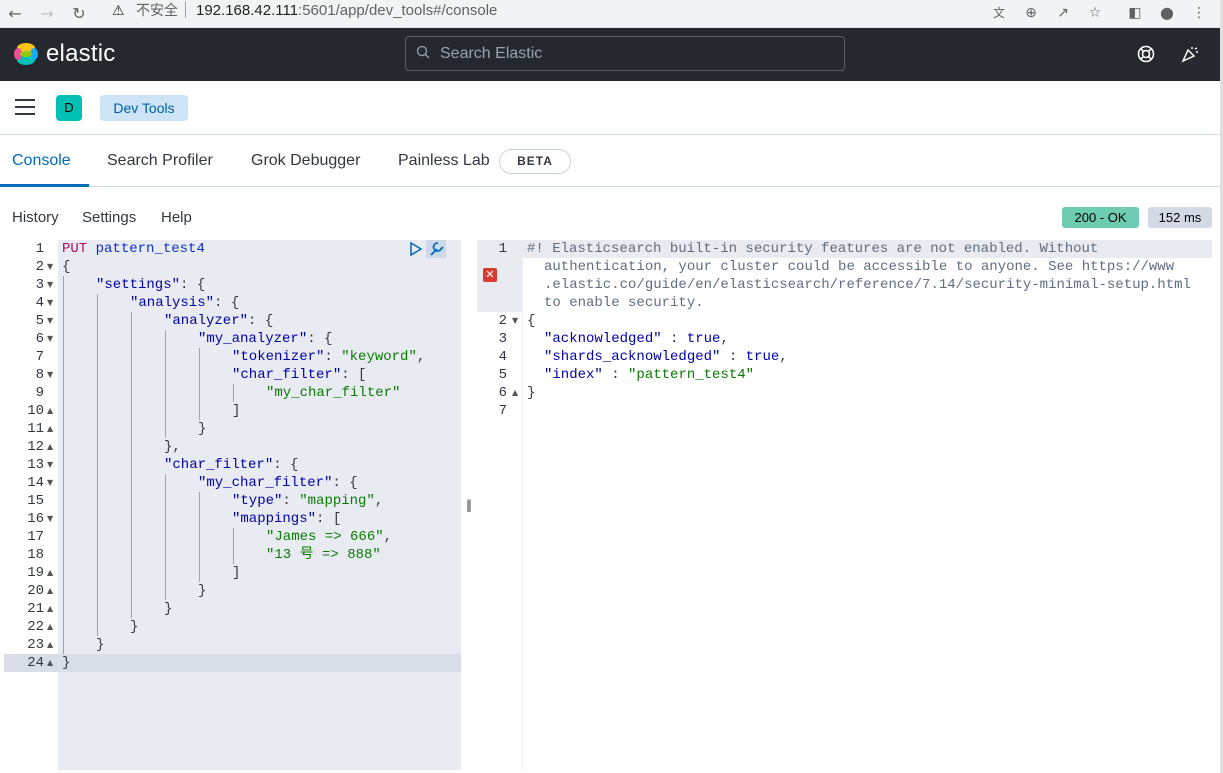 The height and width of the screenshot is (773, 1223). What do you see at coordinates (624, 303) in the screenshot?
I see `response-comment: to enable security.` at bounding box center [624, 303].